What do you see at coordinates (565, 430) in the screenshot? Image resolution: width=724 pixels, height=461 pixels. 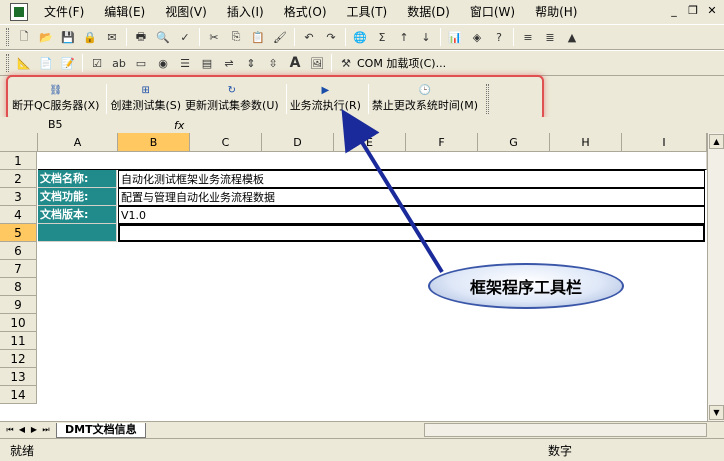 I see `horizontal-scrollbar` at bounding box center [565, 430].